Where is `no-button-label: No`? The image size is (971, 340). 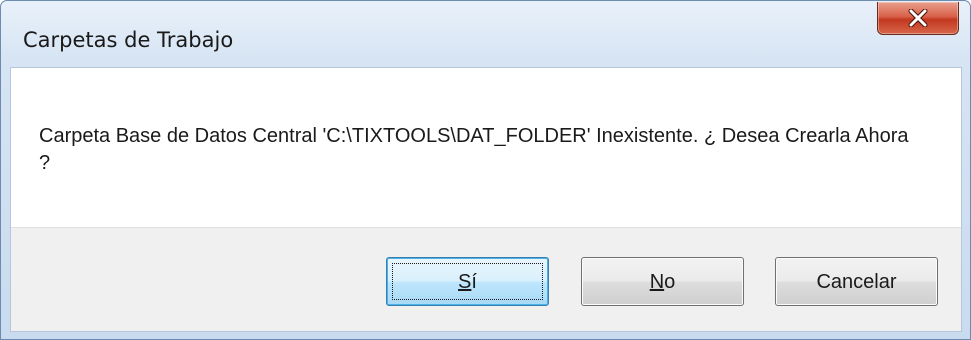 no-button-label: No is located at coordinates (663, 282).